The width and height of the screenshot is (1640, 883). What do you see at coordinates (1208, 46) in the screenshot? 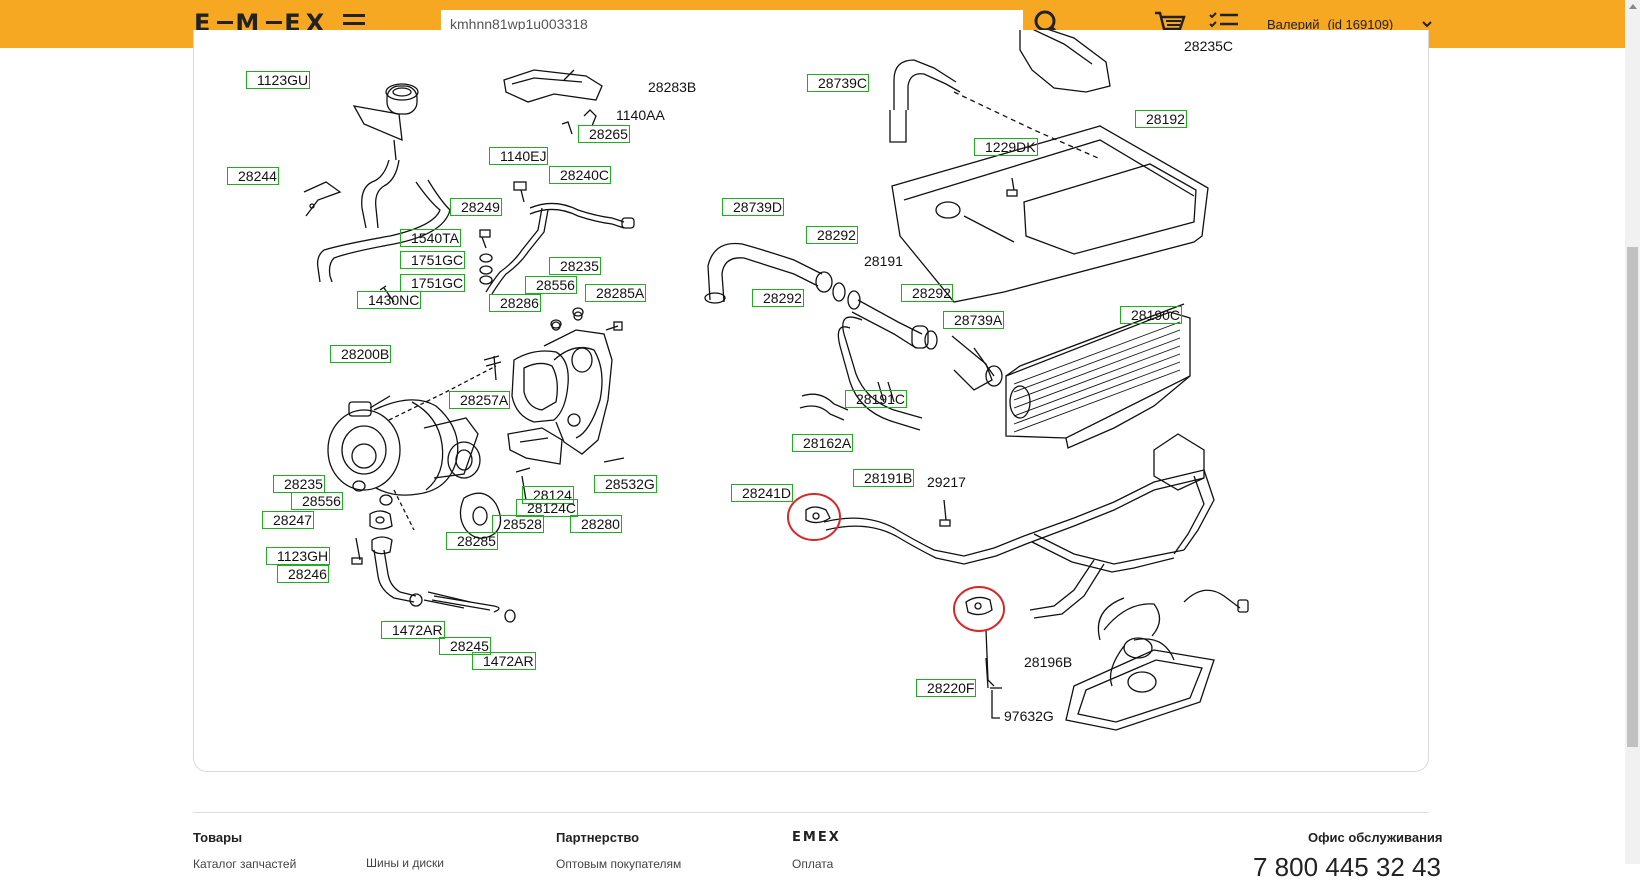
I see `part-label: 28235C` at bounding box center [1208, 46].